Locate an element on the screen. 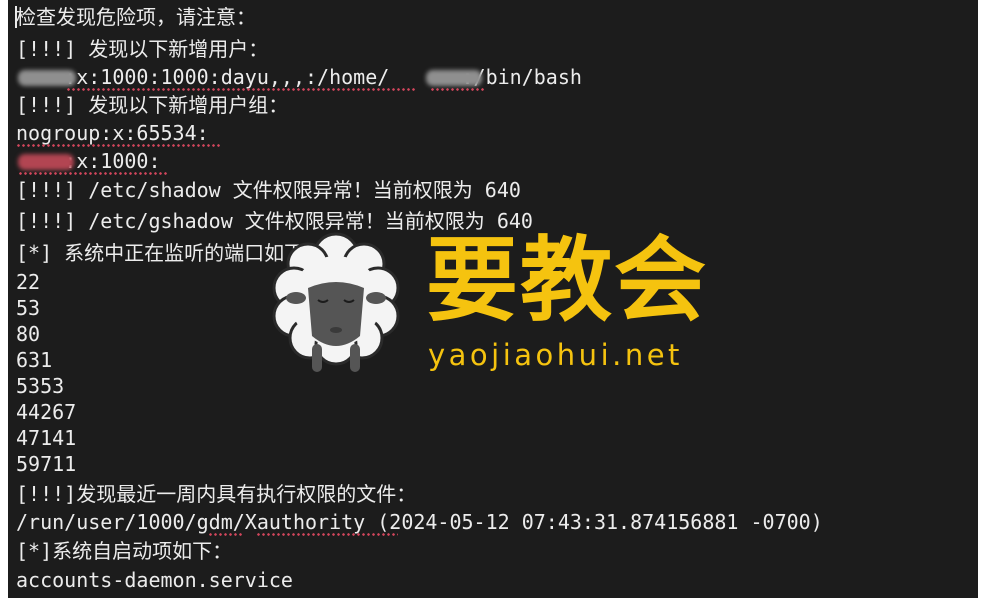 The image size is (988, 598). watermark: 要教会 yaojiaohui.net is located at coordinates (496, 306).